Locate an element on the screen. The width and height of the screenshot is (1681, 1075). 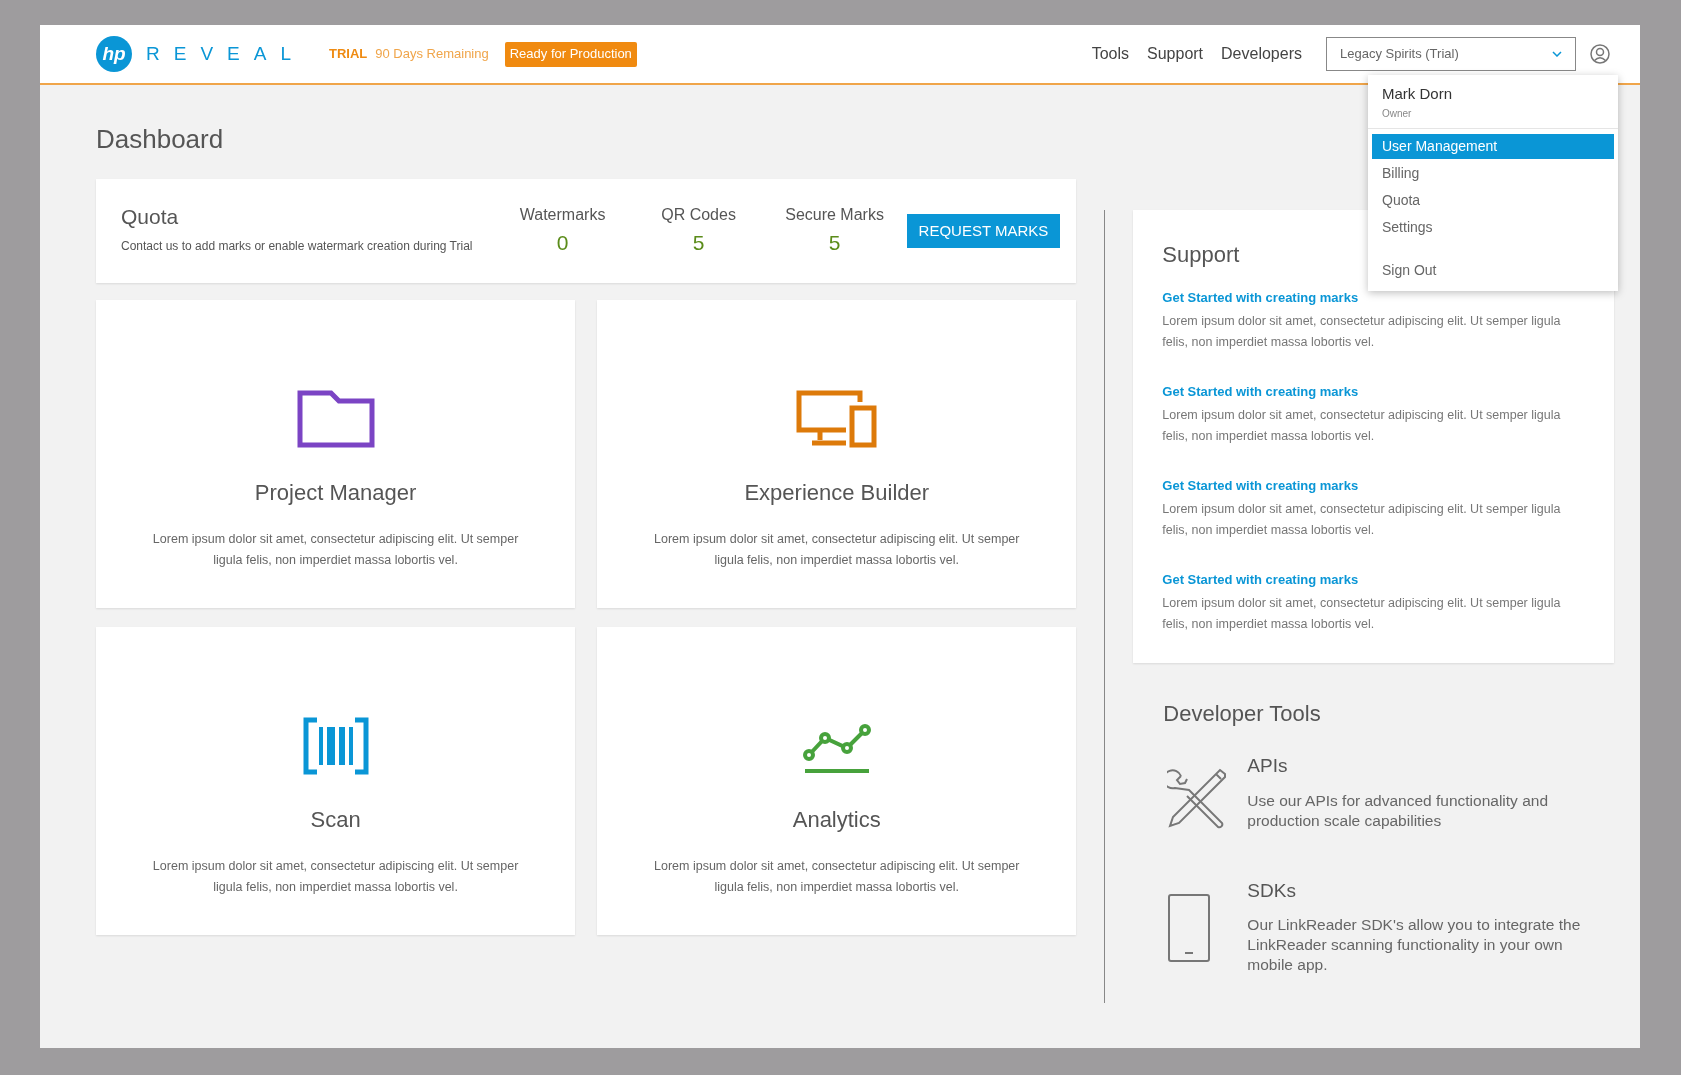
feature-card: Experience Builder Lorem ipsum dolor sit amet, consectetur adipiscing elit. Ut semper ligula felis, non imperdiet massa lobortis vel. is located at coordinates (837, 454).